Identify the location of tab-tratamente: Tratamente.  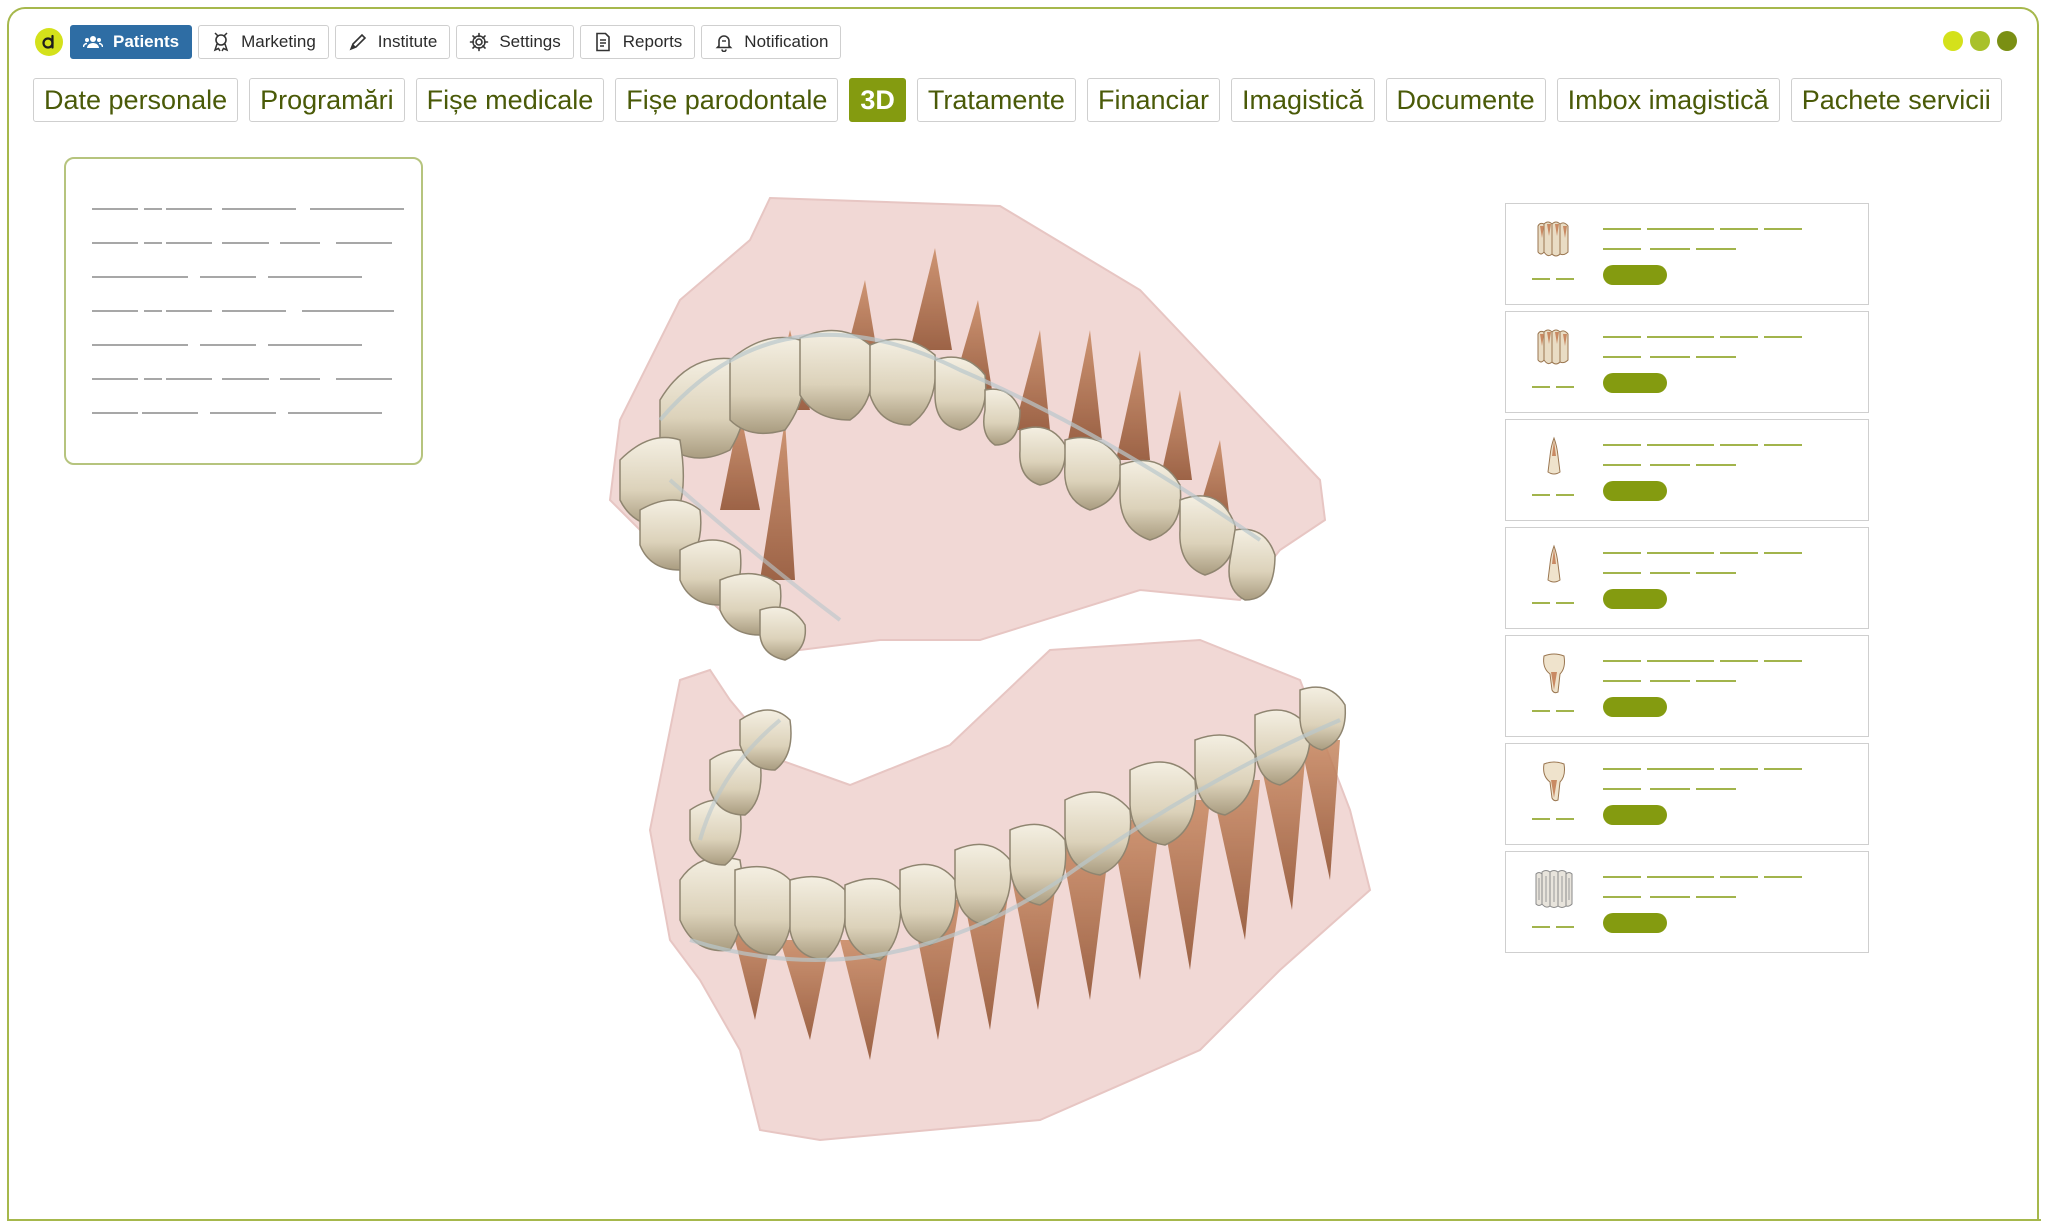
(996, 100).